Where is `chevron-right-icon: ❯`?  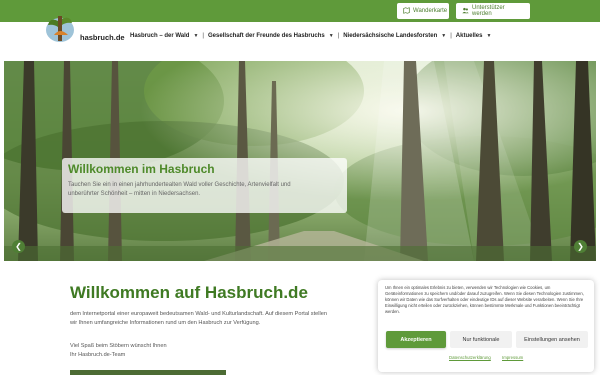 chevron-right-icon: ❯ is located at coordinates (580, 246).